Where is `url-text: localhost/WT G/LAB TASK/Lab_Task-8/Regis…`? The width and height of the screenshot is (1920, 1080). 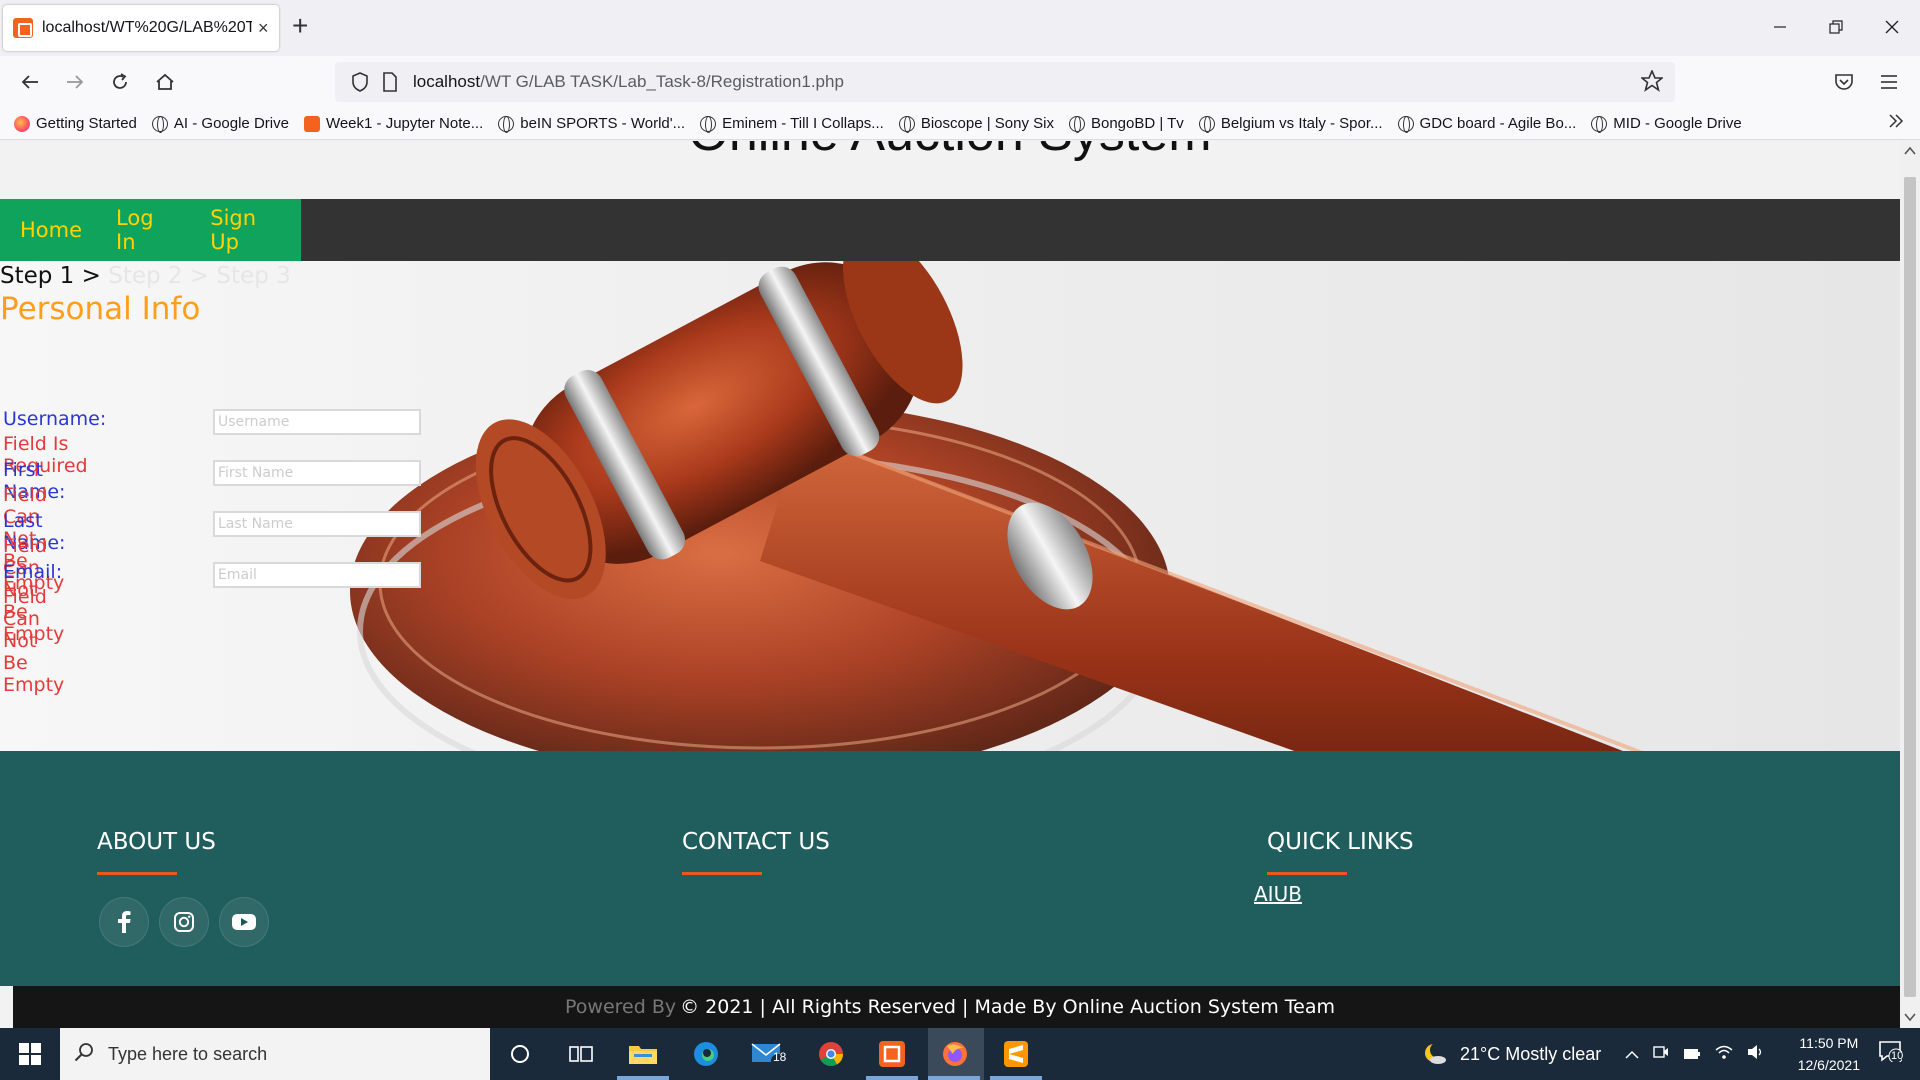 url-text: localhost/WT G/LAB TASK/Lab_Task-8/Regis… is located at coordinates (628, 82).